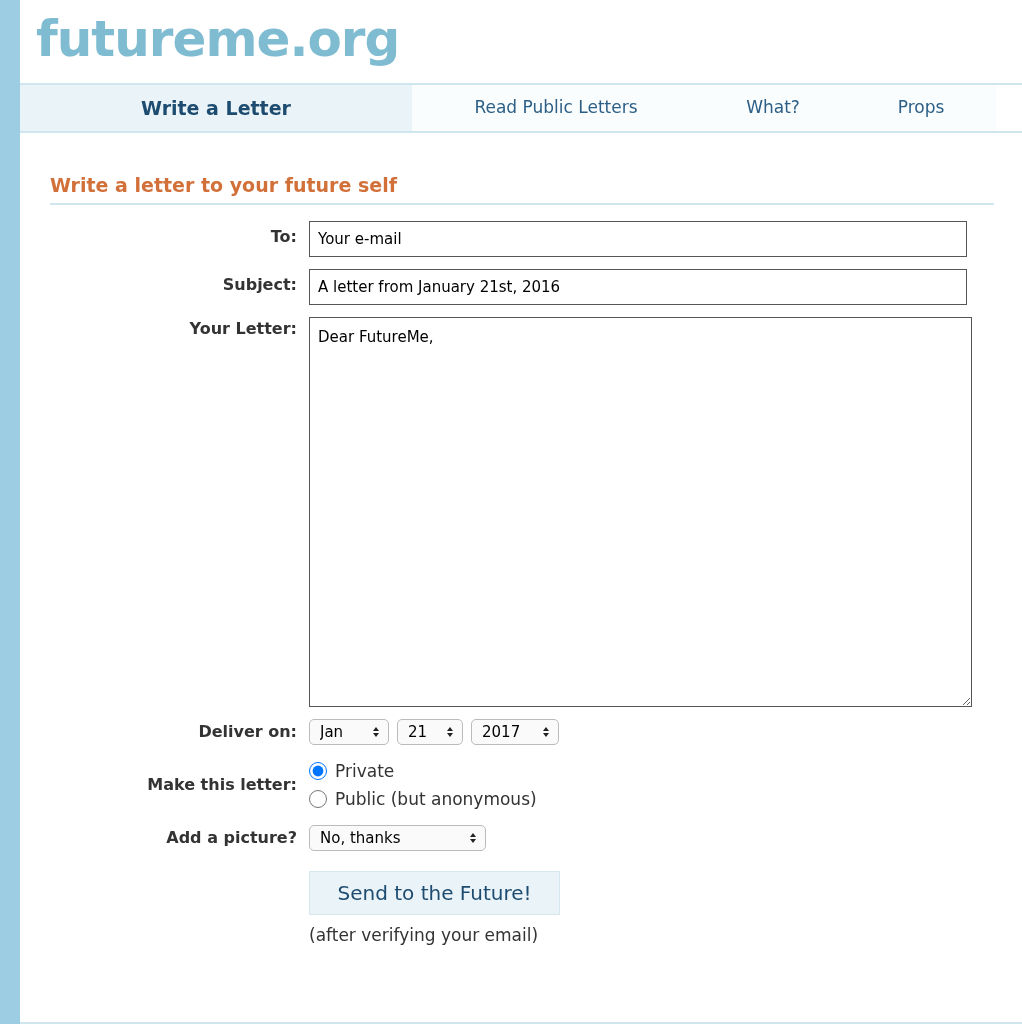 This screenshot has height=1024, width=1022. I want to click on radio-label: Private, so click(365, 771).